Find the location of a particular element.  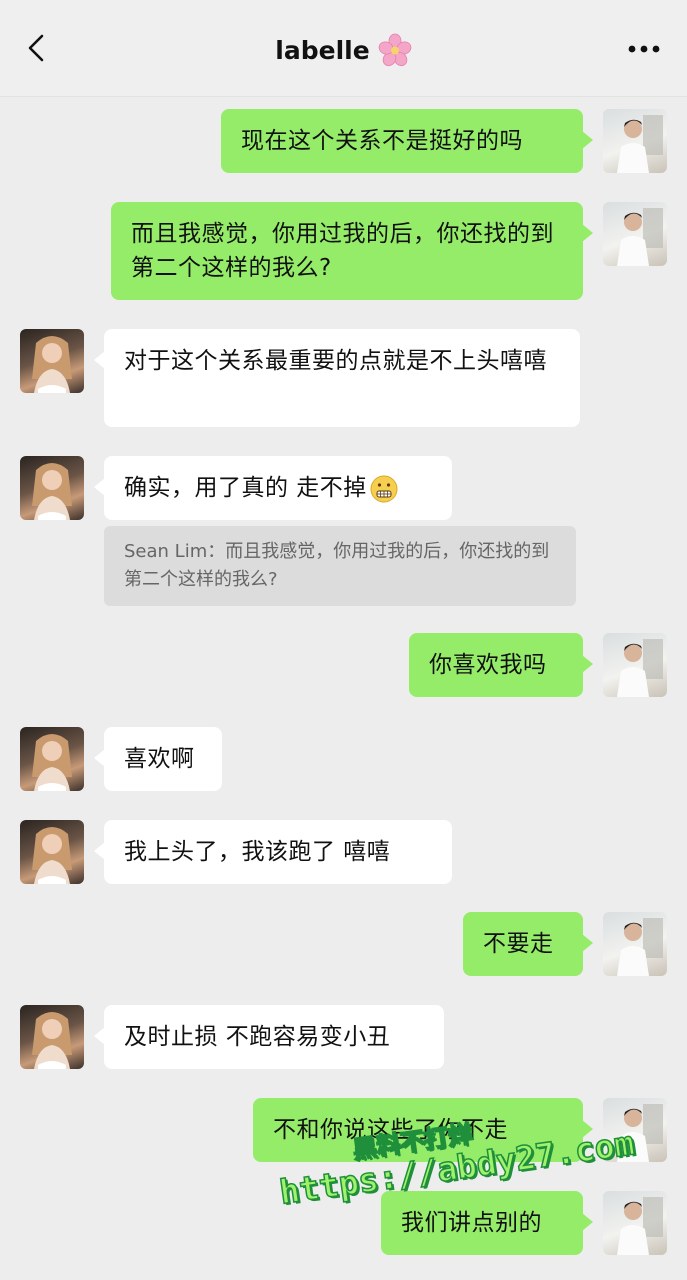

message-text: 喜欢啊 is located at coordinates (159, 759).